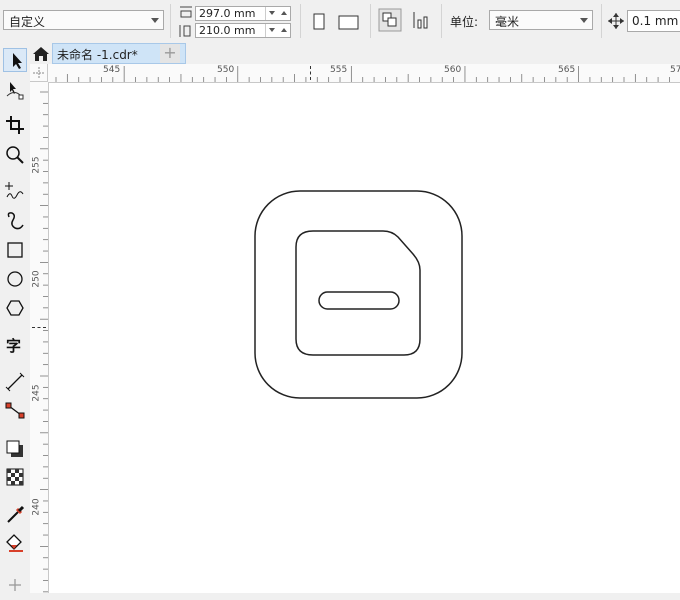 Image resolution: width=680 pixels, height=600 pixels. I want to click on pick-tool, so click(15, 60).